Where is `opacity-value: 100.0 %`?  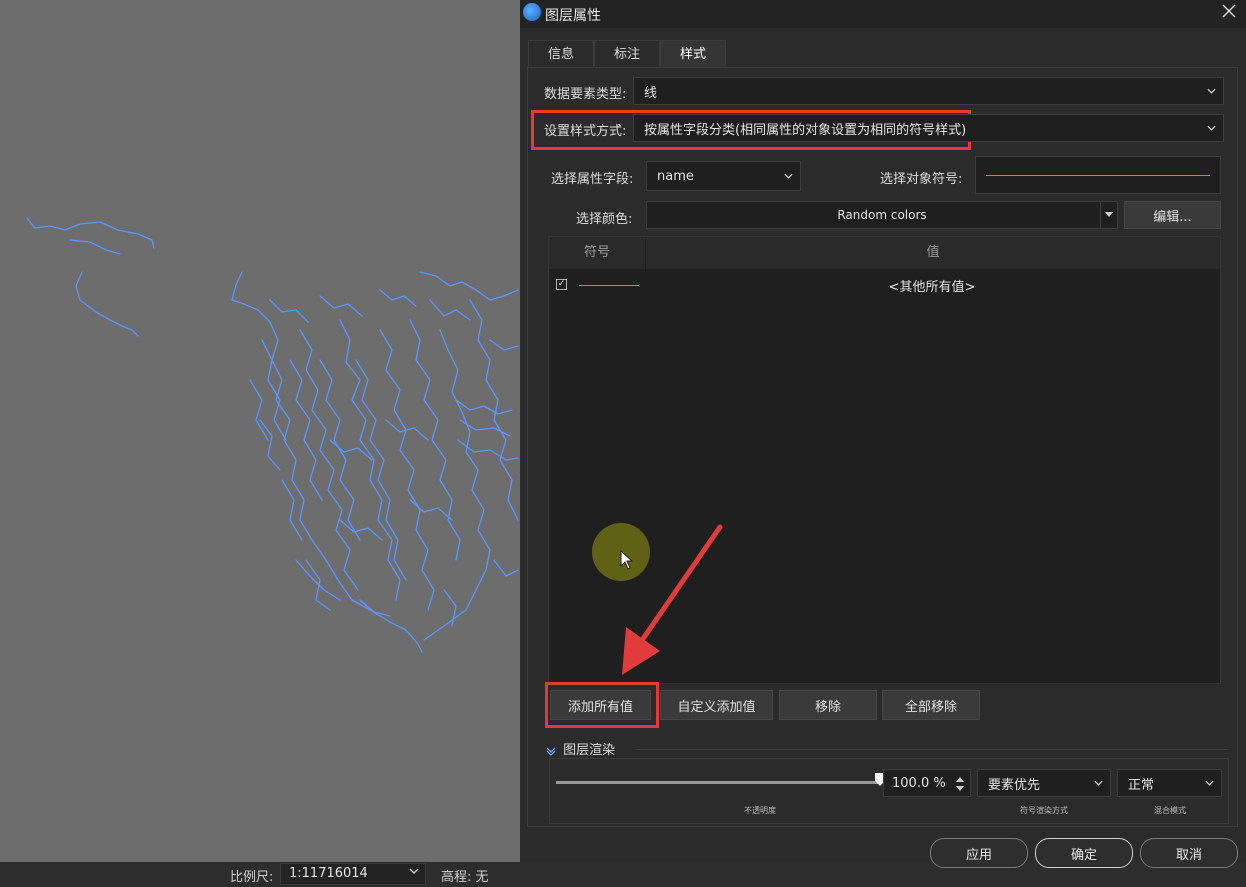
opacity-value: 100.0 % is located at coordinates (919, 783).